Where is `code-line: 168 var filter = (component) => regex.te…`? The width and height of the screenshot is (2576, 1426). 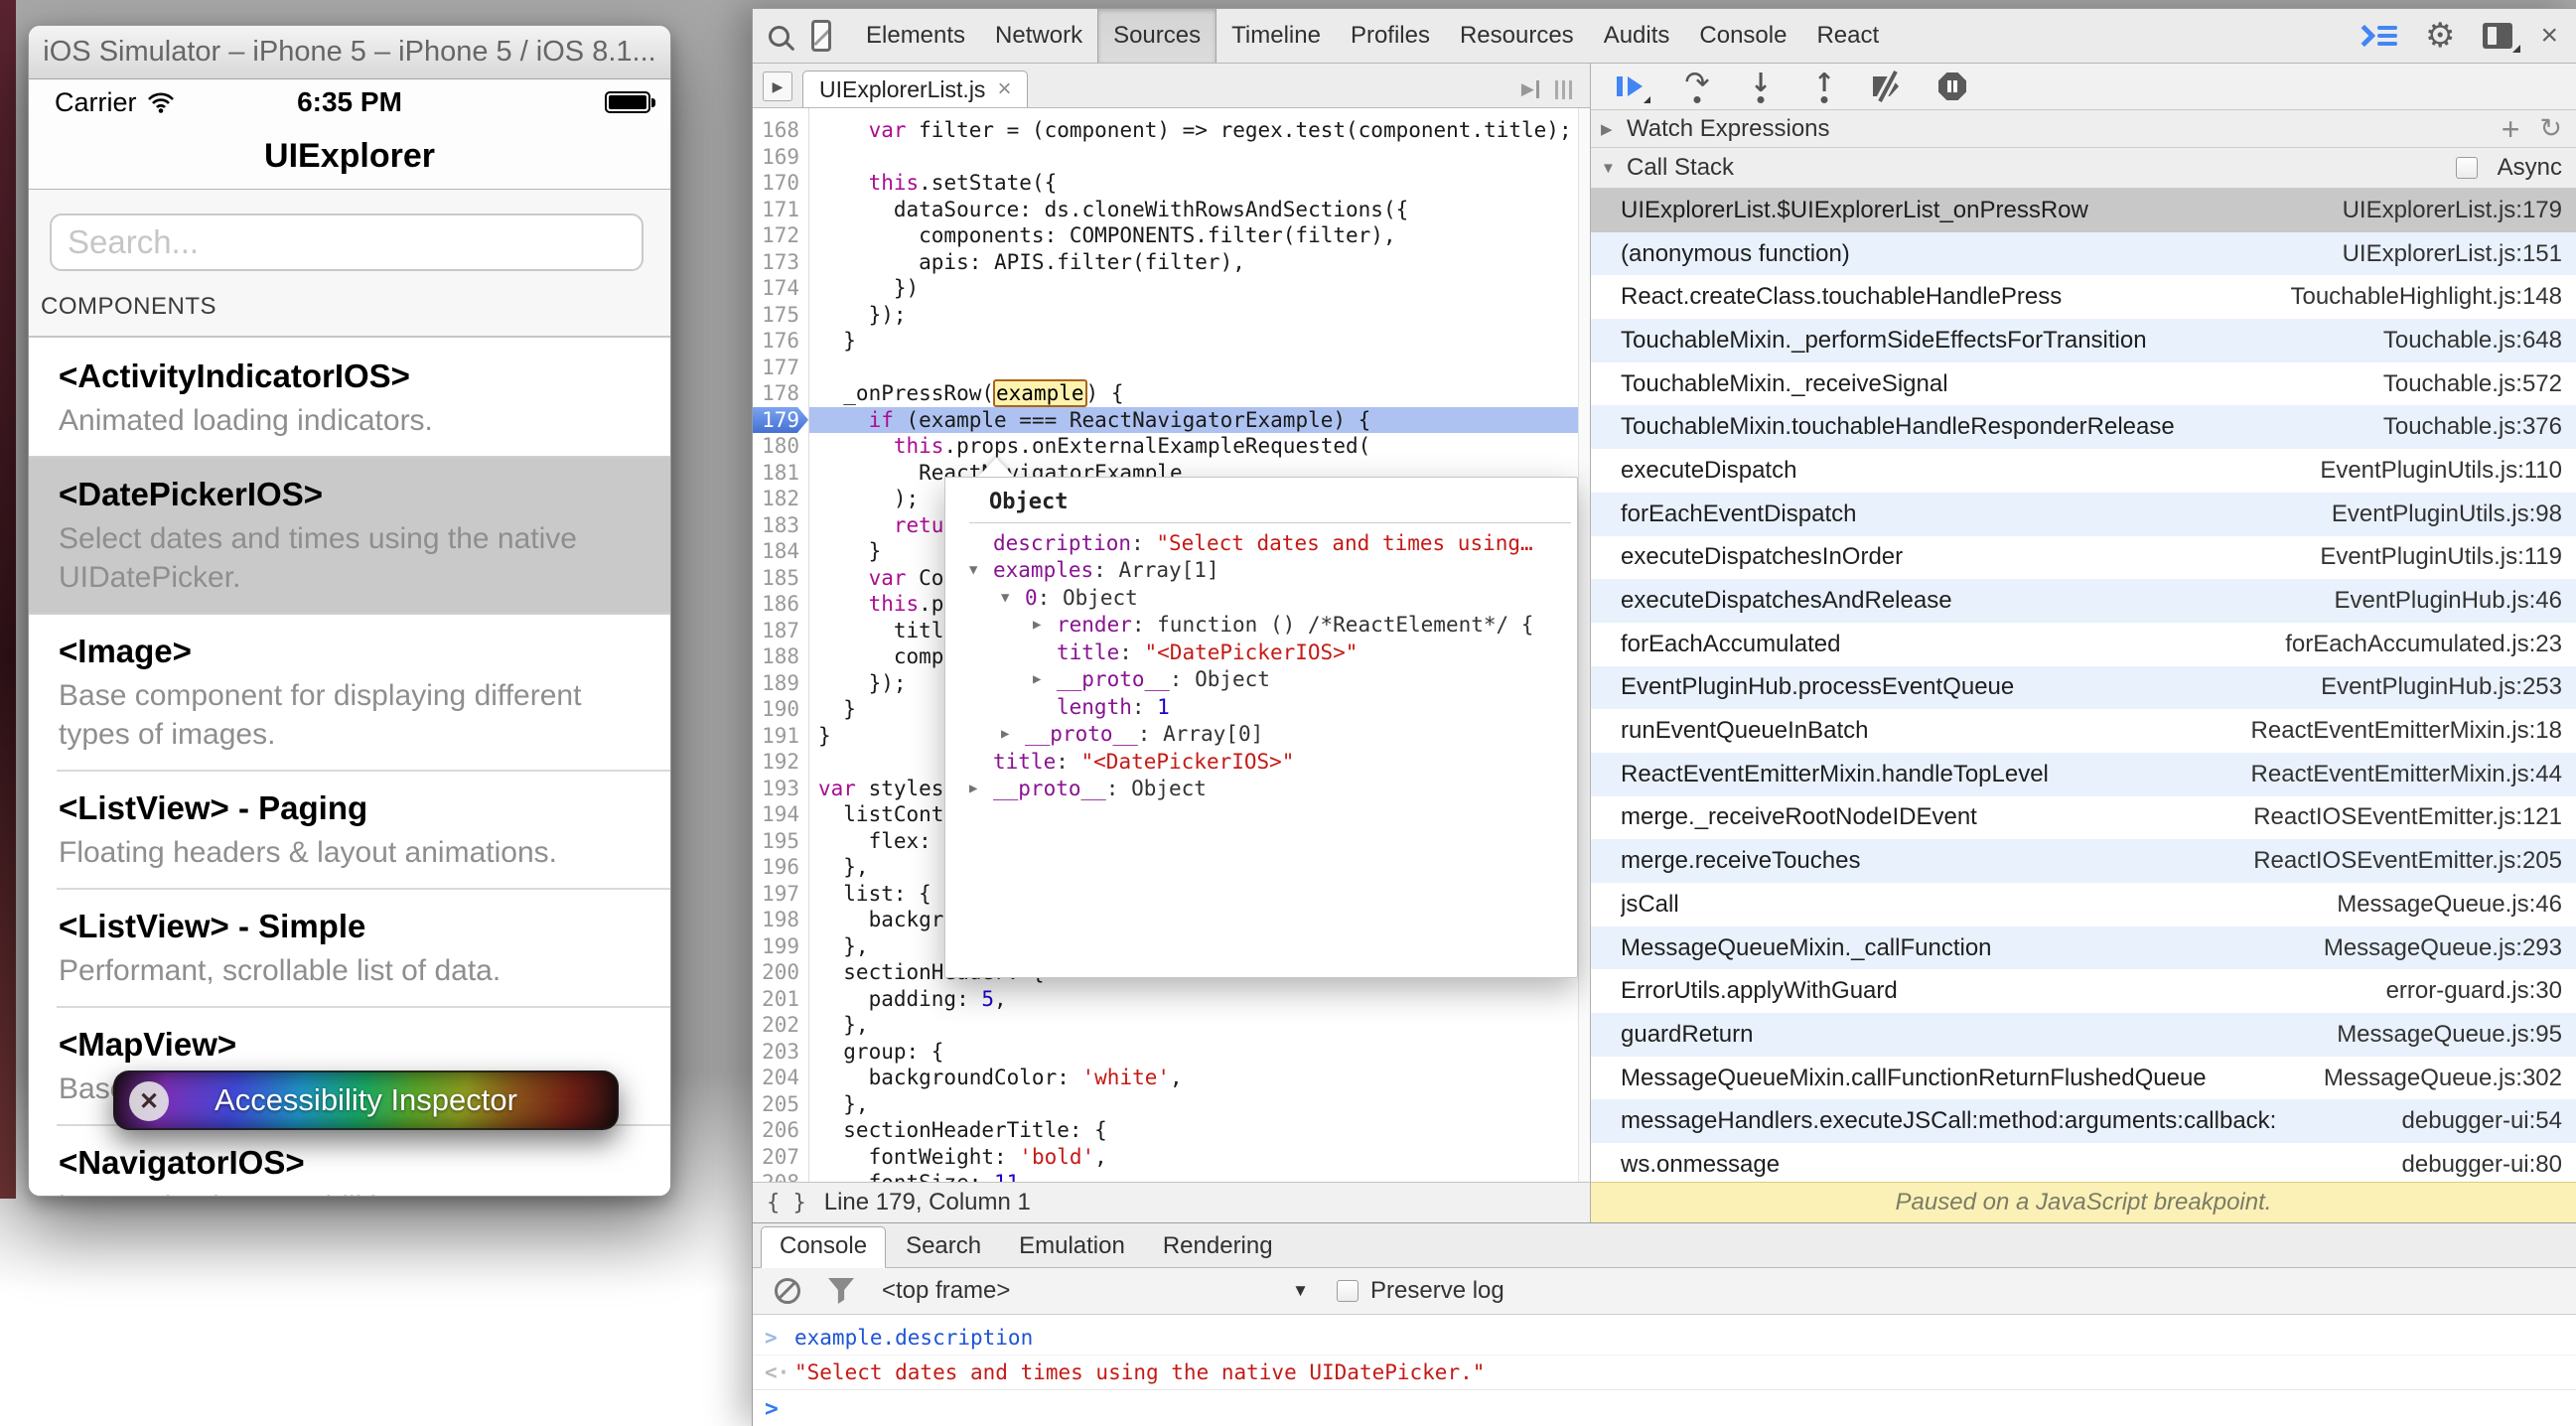 code-line: 168 var filter = (component) => regex.te… is located at coordinates (1172, 130).